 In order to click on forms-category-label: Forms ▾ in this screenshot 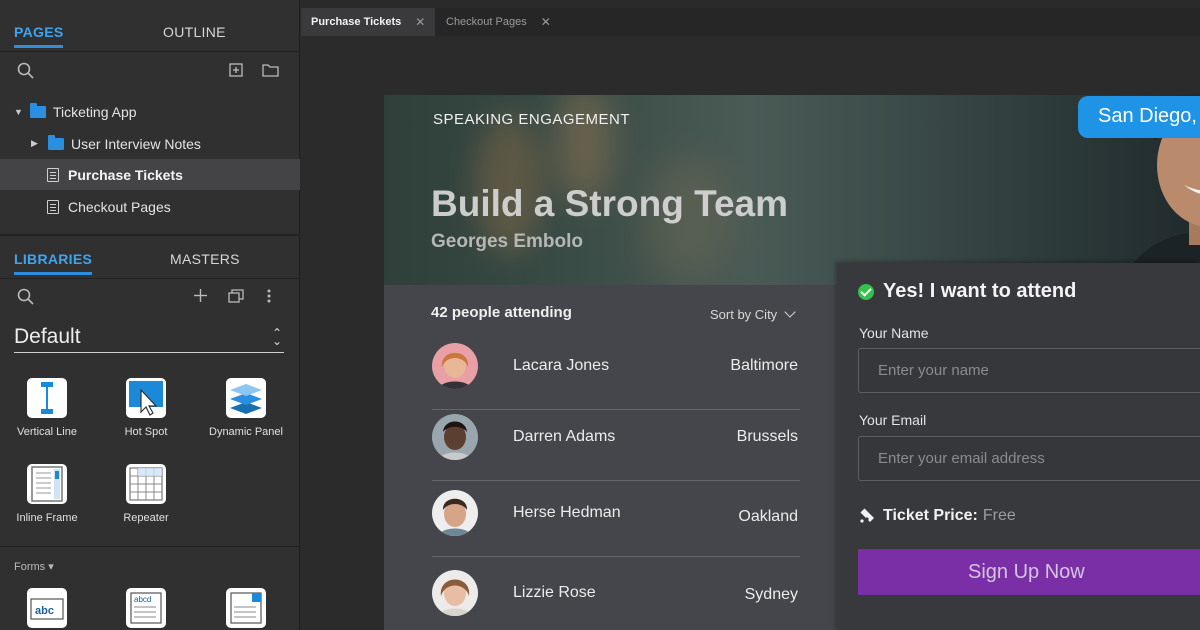, I will do `click(34, 566)`.